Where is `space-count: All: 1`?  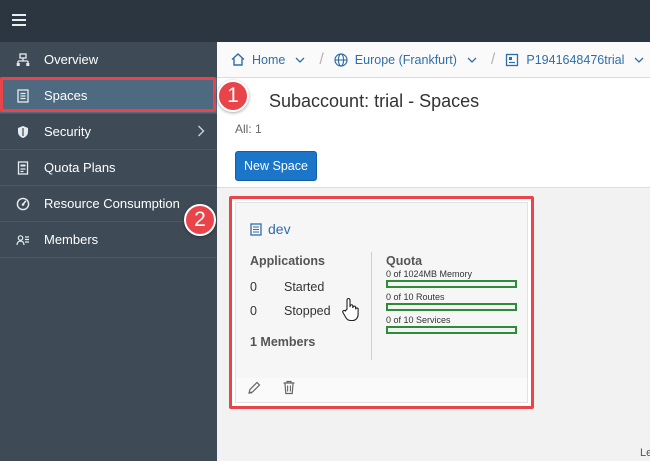
space-count: All: 1 is located at coordinates (248, 129).